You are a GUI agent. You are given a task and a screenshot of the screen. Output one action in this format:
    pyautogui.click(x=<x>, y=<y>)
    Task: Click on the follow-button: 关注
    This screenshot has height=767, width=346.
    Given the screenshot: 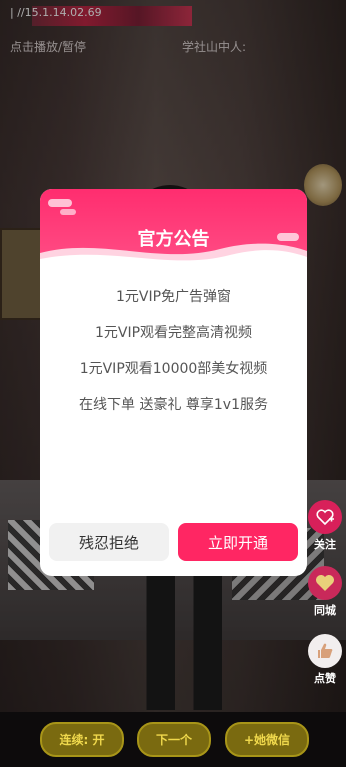 What is the action you would take?
    pyautogui.click(x=325, y=526)
    